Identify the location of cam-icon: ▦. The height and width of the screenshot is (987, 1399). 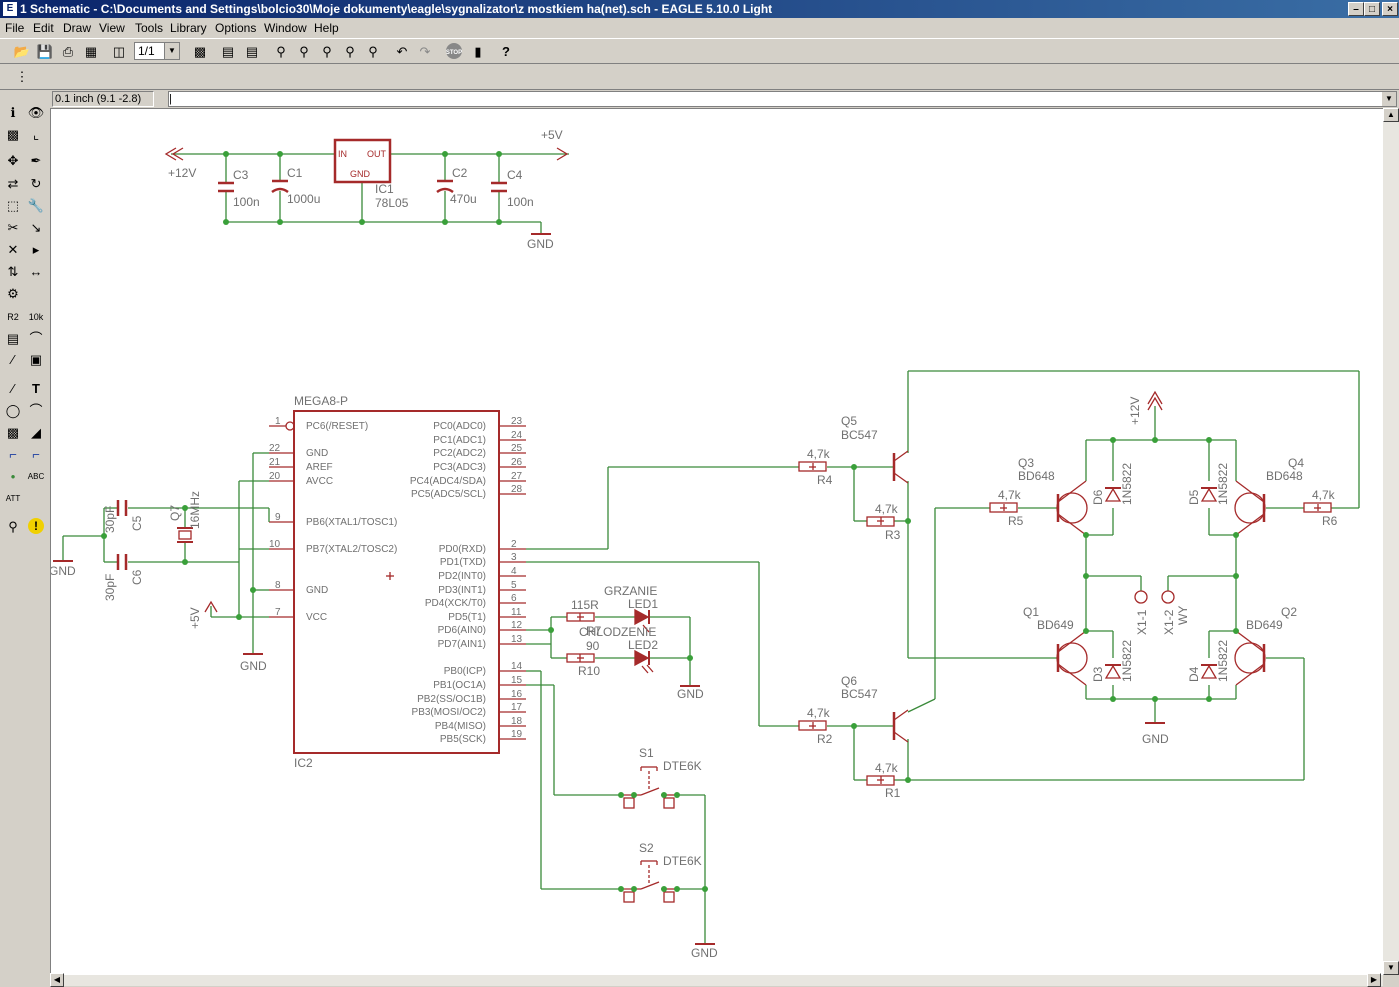
(91, 52).